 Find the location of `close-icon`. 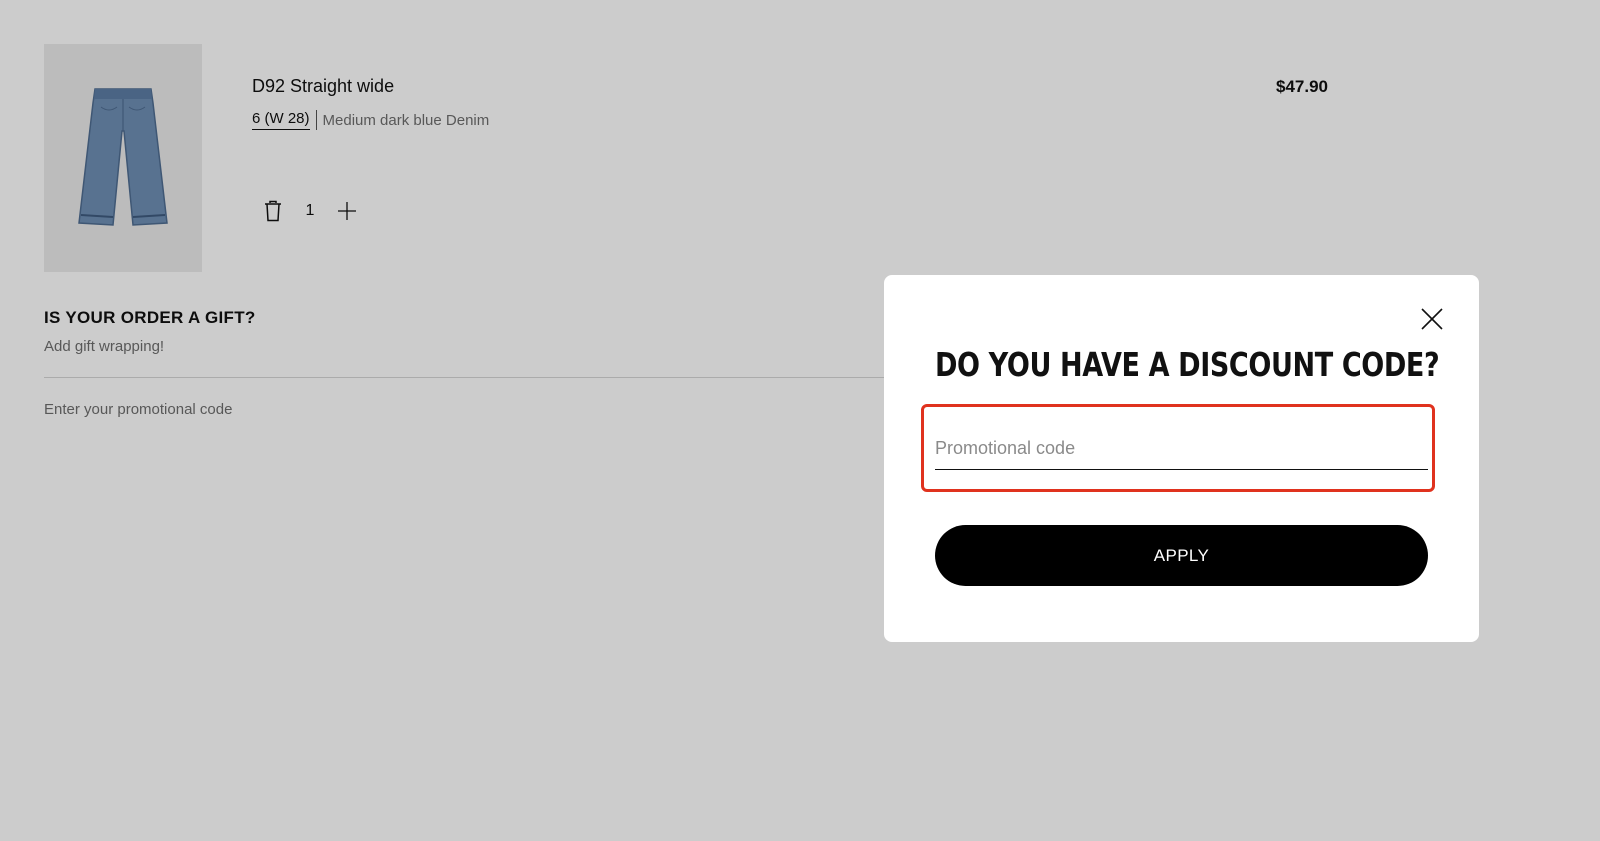

close-icon is located at coordinates (1432, 319).